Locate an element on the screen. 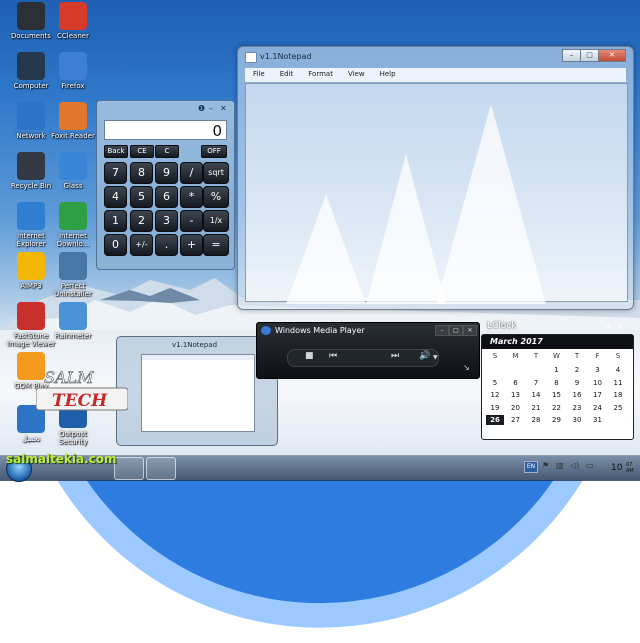  taskbar-button-media-player is located at coordinates (129, 468).